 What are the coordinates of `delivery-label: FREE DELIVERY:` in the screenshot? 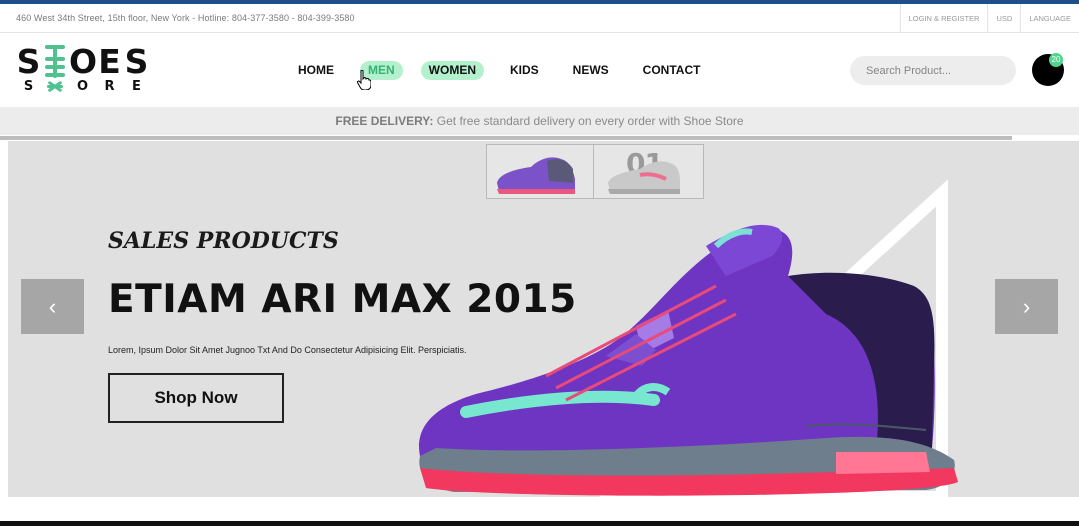 It's located at (384, 121).